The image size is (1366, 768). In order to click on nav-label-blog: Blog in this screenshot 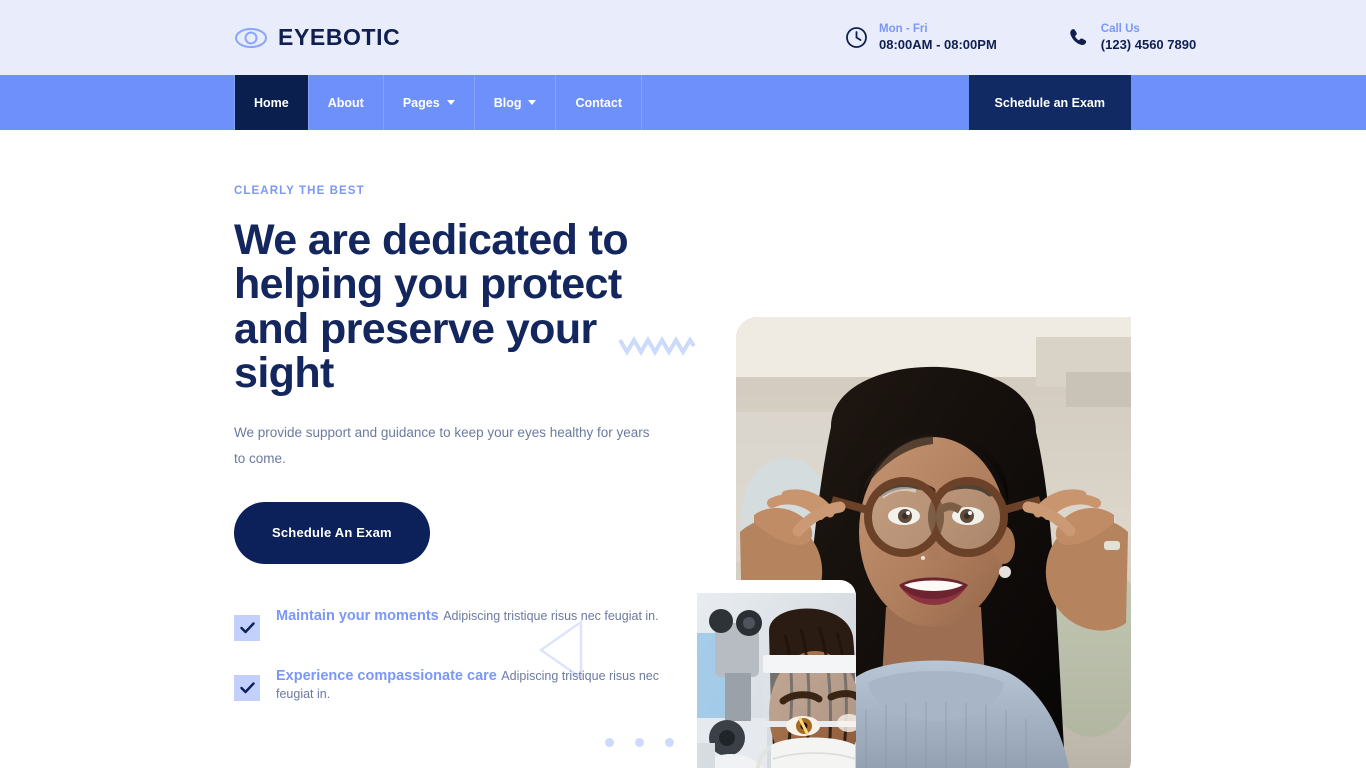, I will do `click(507, 102)`.